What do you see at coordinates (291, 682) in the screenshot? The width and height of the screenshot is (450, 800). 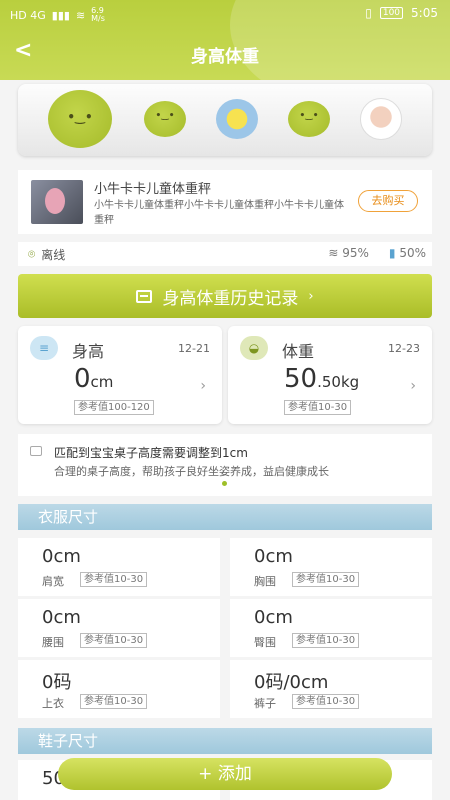 I see `item-value: 0码/0cm` at bounding box center [291, 682].